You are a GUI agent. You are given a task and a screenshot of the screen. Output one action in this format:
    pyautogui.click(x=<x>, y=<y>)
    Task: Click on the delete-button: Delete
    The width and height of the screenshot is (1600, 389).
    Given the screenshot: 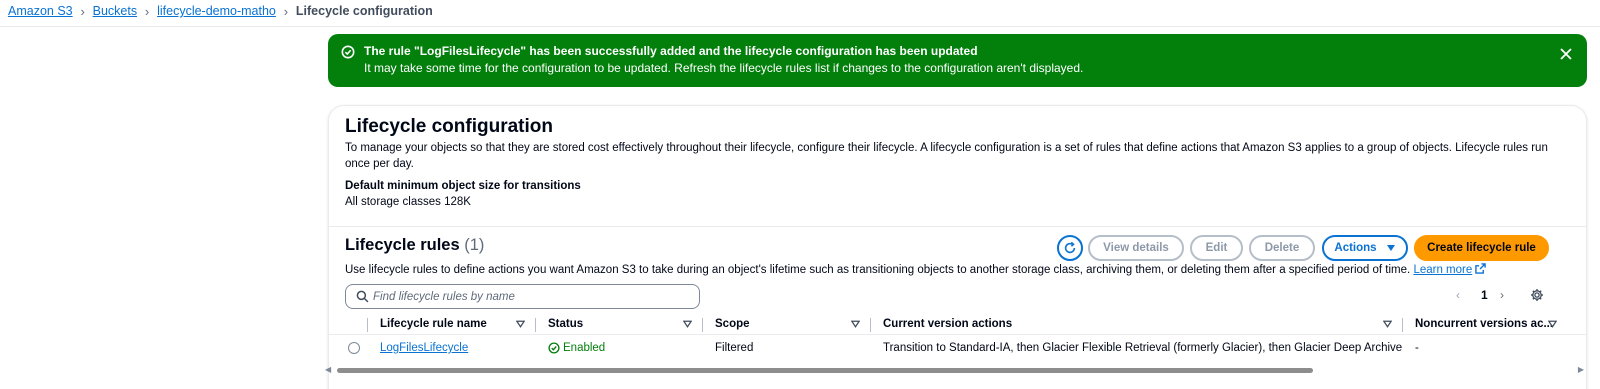 What is the action you would take?
    pyautogui.click(x=1282, y=248)
    